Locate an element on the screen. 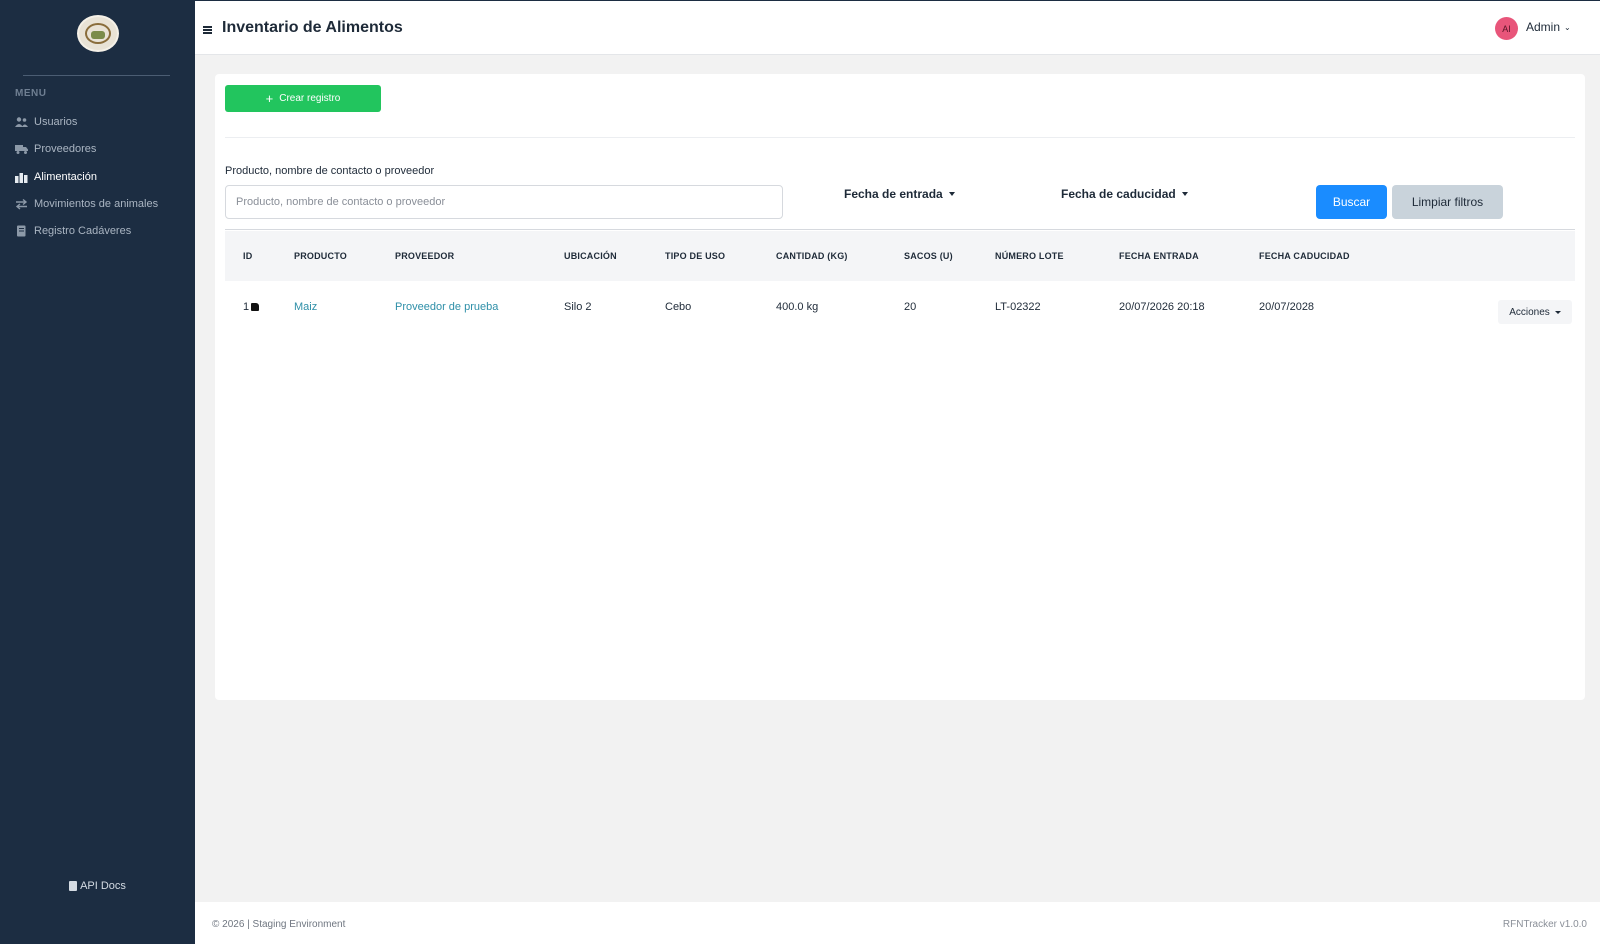 The width and height of the screenshot is (1600, 944). sidebar-item-label: Alimentación is located at coordinates (65, 177).